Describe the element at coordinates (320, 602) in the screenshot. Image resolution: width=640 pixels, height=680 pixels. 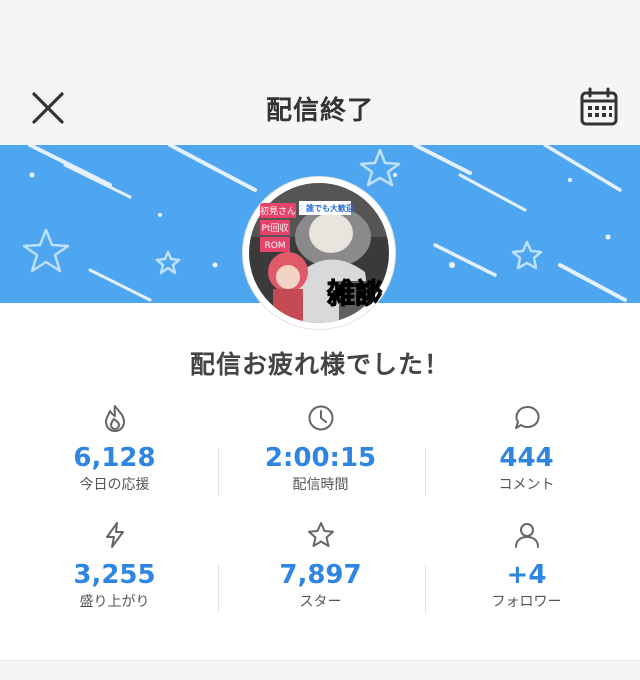
I see `stat-label: スター` at that location.